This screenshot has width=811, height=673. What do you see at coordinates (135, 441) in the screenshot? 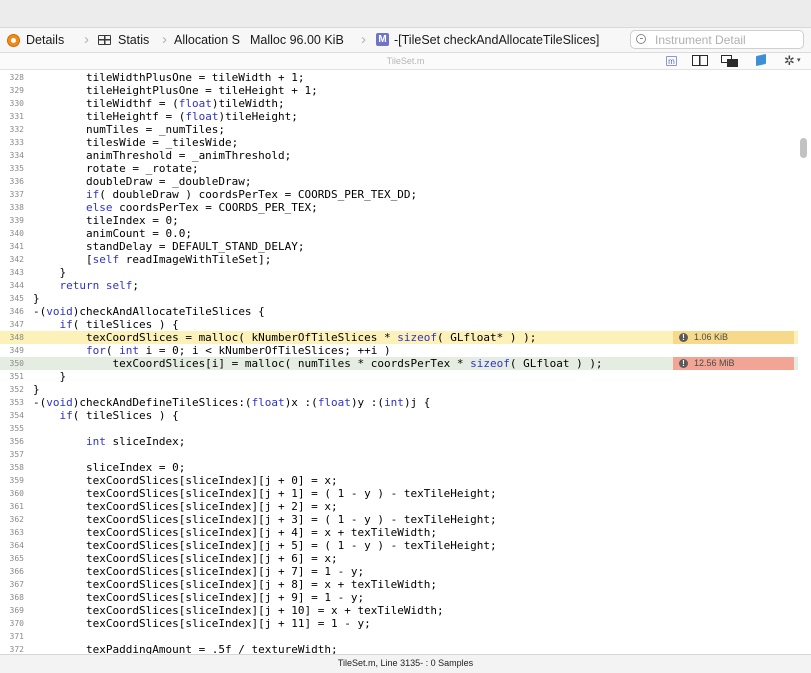
I see `code-text: int sliceIndex;` at bounding box center [135, 441].